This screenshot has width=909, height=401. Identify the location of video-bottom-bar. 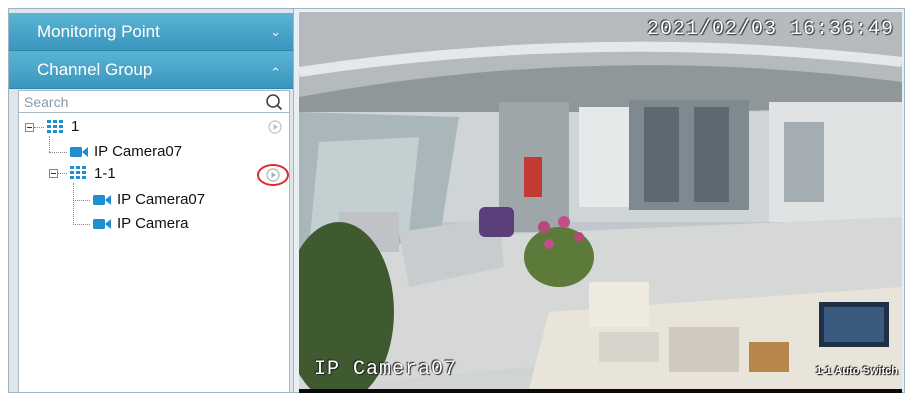
(600, 391).